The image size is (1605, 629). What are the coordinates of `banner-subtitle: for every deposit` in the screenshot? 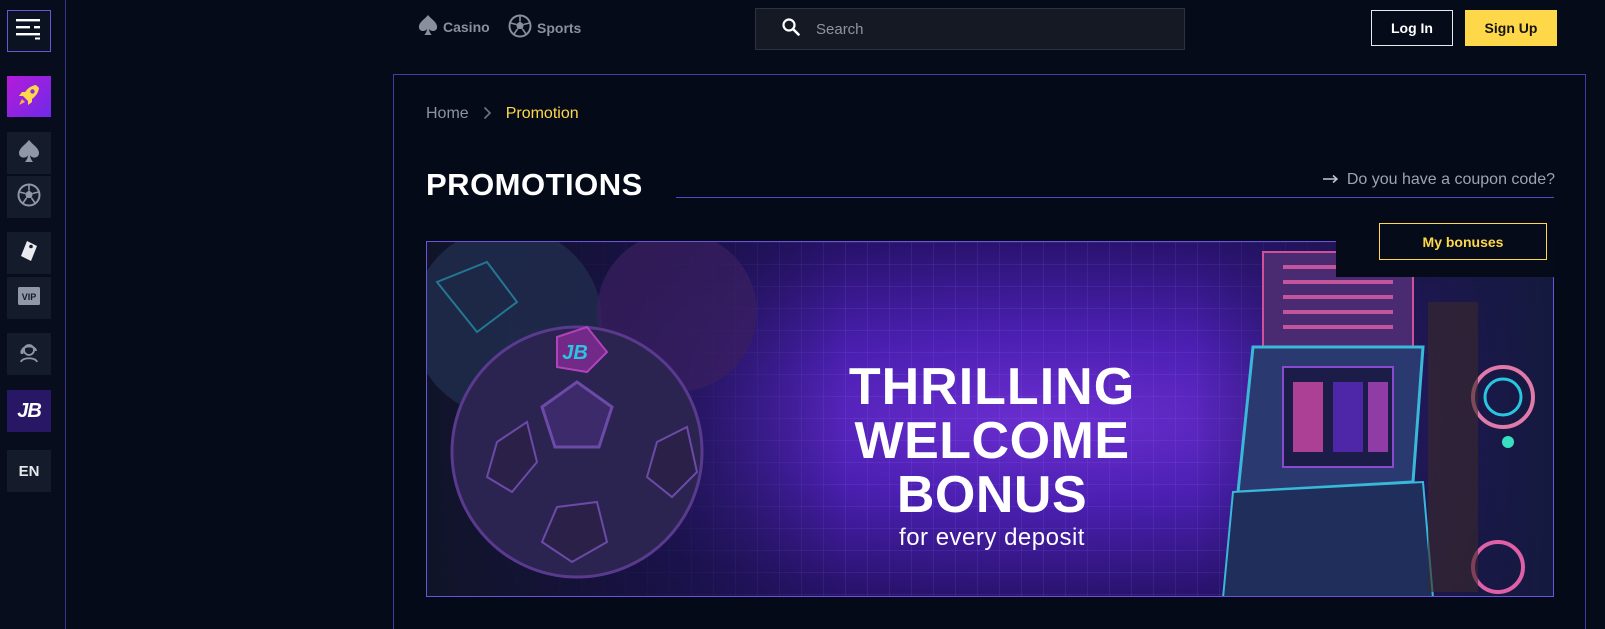 It's located at (992, 537).